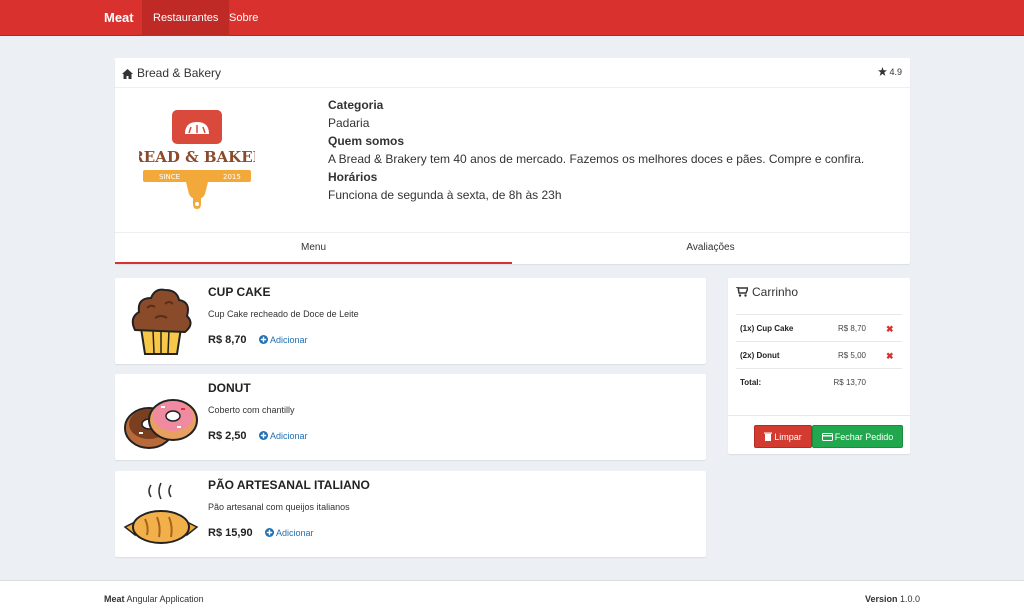 Image resolution: width=1024 pixels, height=616 pixels. Describe the element at coordinates (127, 74) in the screenshot. I see `home-icon` at that location.